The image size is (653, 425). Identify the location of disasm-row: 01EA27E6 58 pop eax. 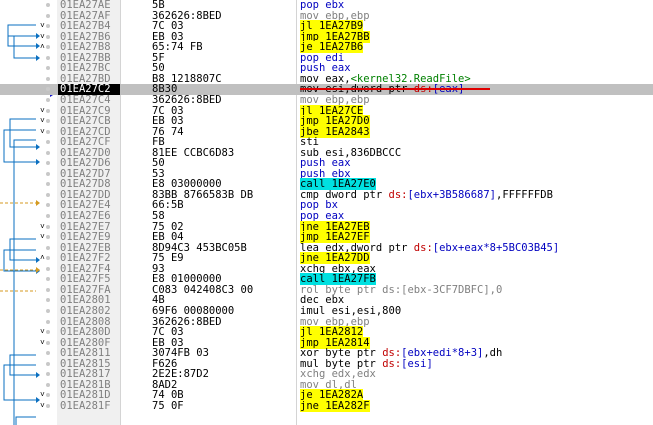
(326, 216).